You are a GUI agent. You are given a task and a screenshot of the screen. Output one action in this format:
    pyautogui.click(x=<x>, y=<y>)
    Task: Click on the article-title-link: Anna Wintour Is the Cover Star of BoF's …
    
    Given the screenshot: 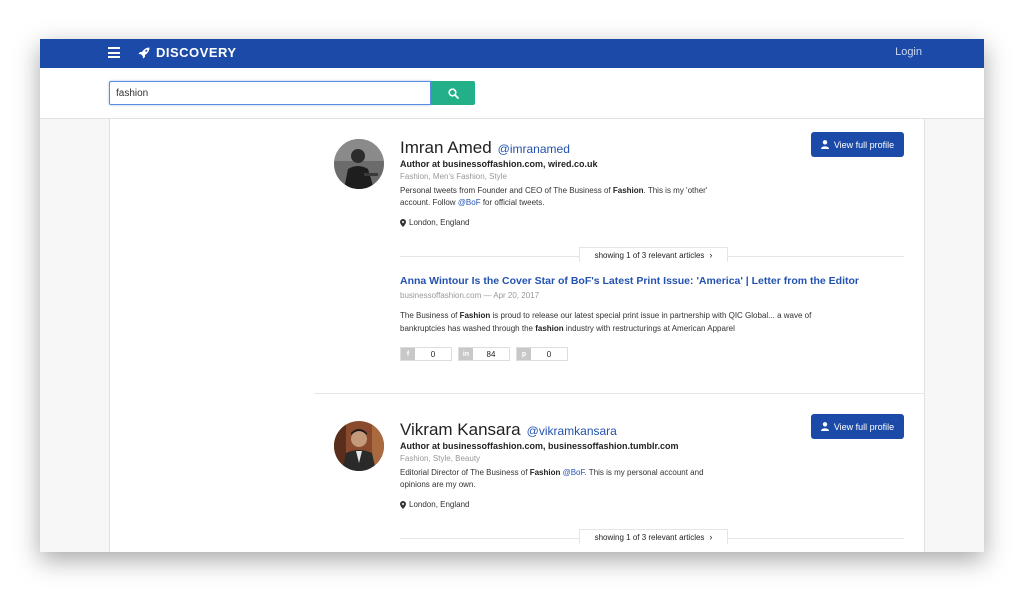 What is the action you would take?
    pyautogui.click(x=629, y=281)
    